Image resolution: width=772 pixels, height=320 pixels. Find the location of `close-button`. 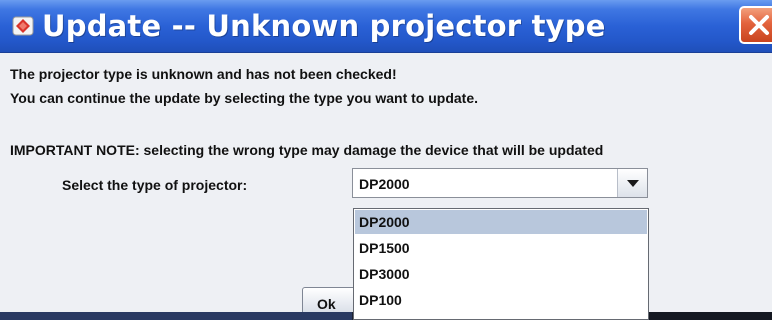

close-button is located at coordinates (755, 25).